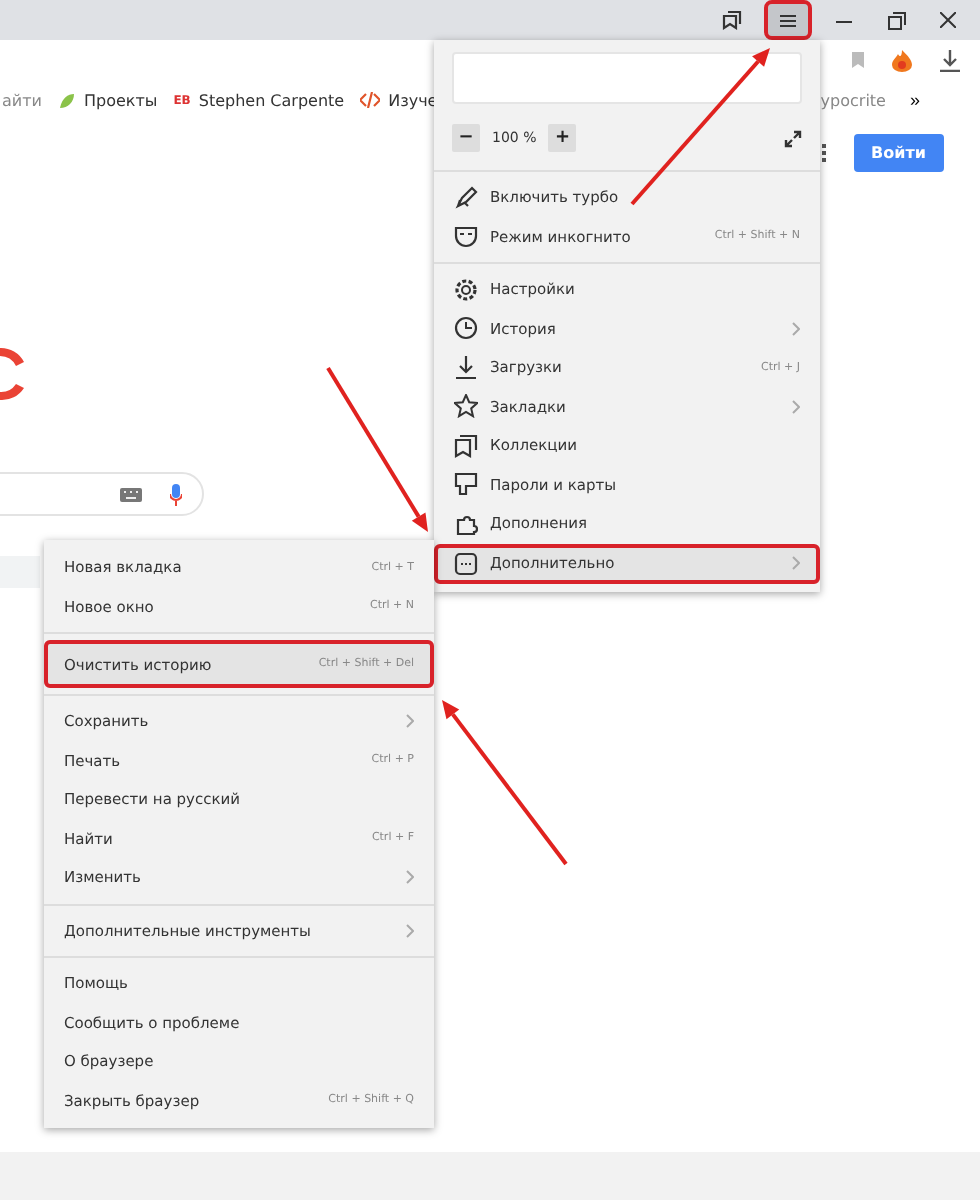 The width and height of the screenshot is (980, 1200). Describe the element at coordinates (914, 100) in the screenshot. I see `more-bookmarks-button: »` at that location.